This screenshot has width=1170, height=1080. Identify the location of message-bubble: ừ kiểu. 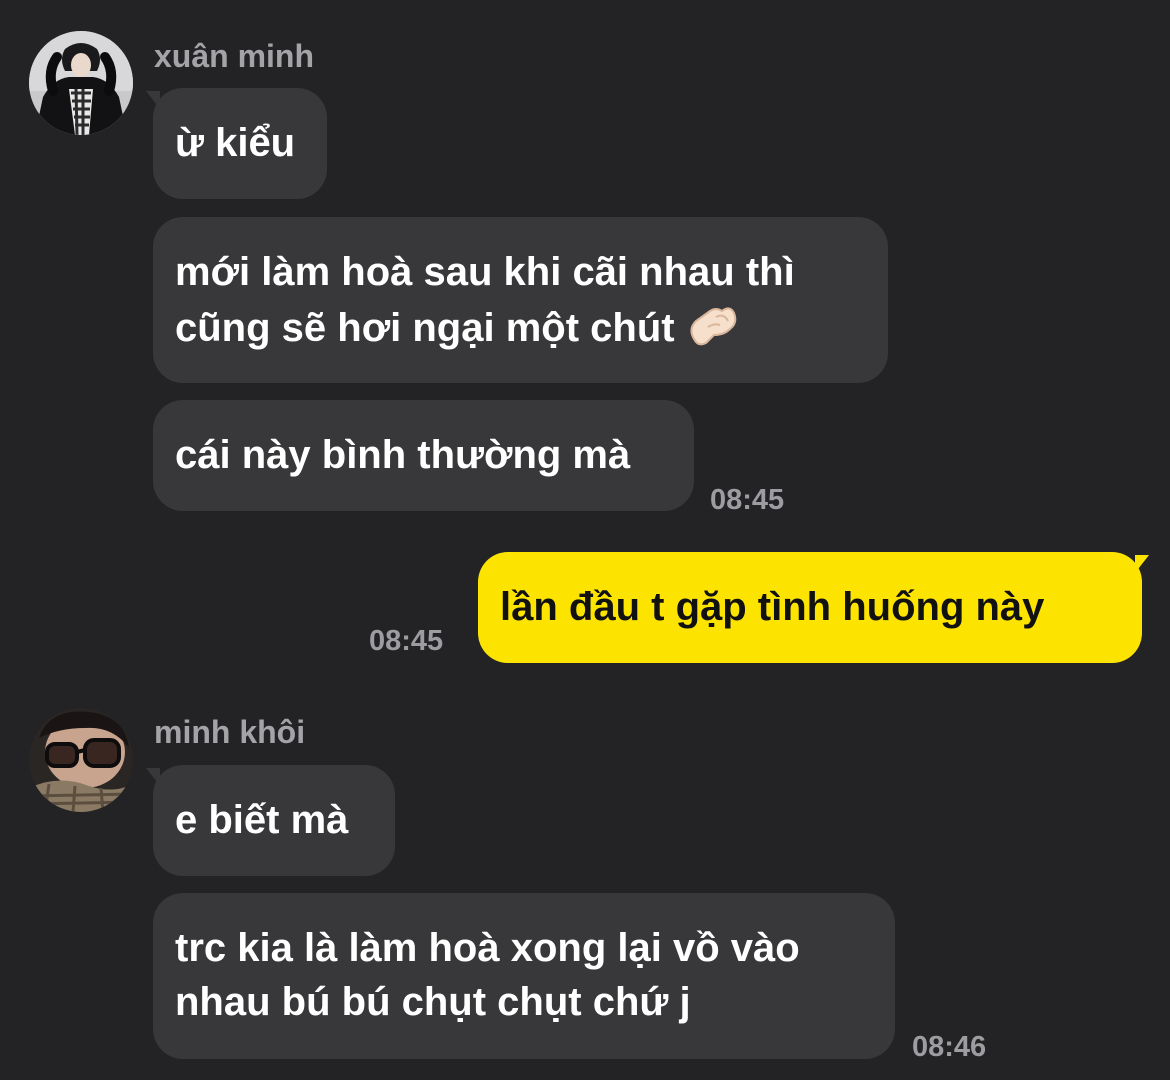
(240, 143).